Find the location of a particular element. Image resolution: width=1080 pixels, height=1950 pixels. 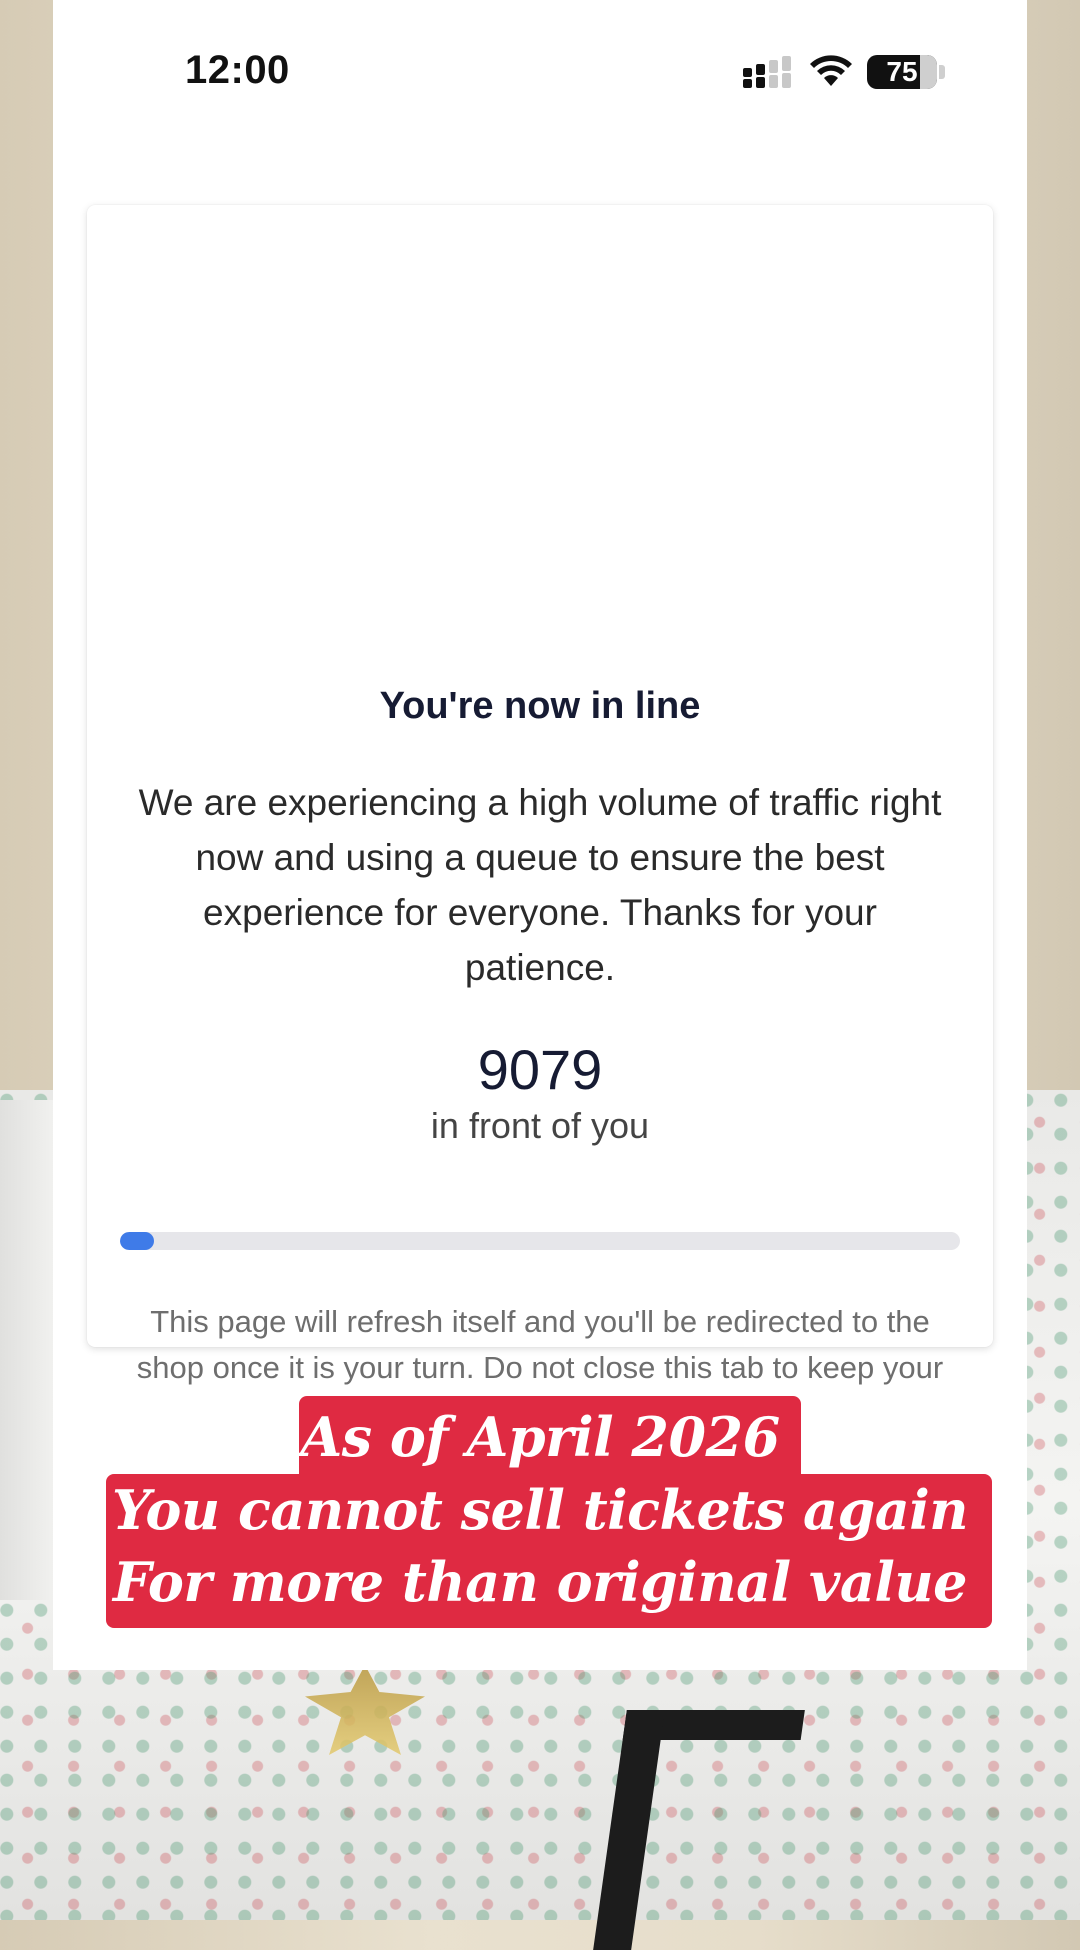

queue-position-label: in front of you is located at coordinates (540, 1125).